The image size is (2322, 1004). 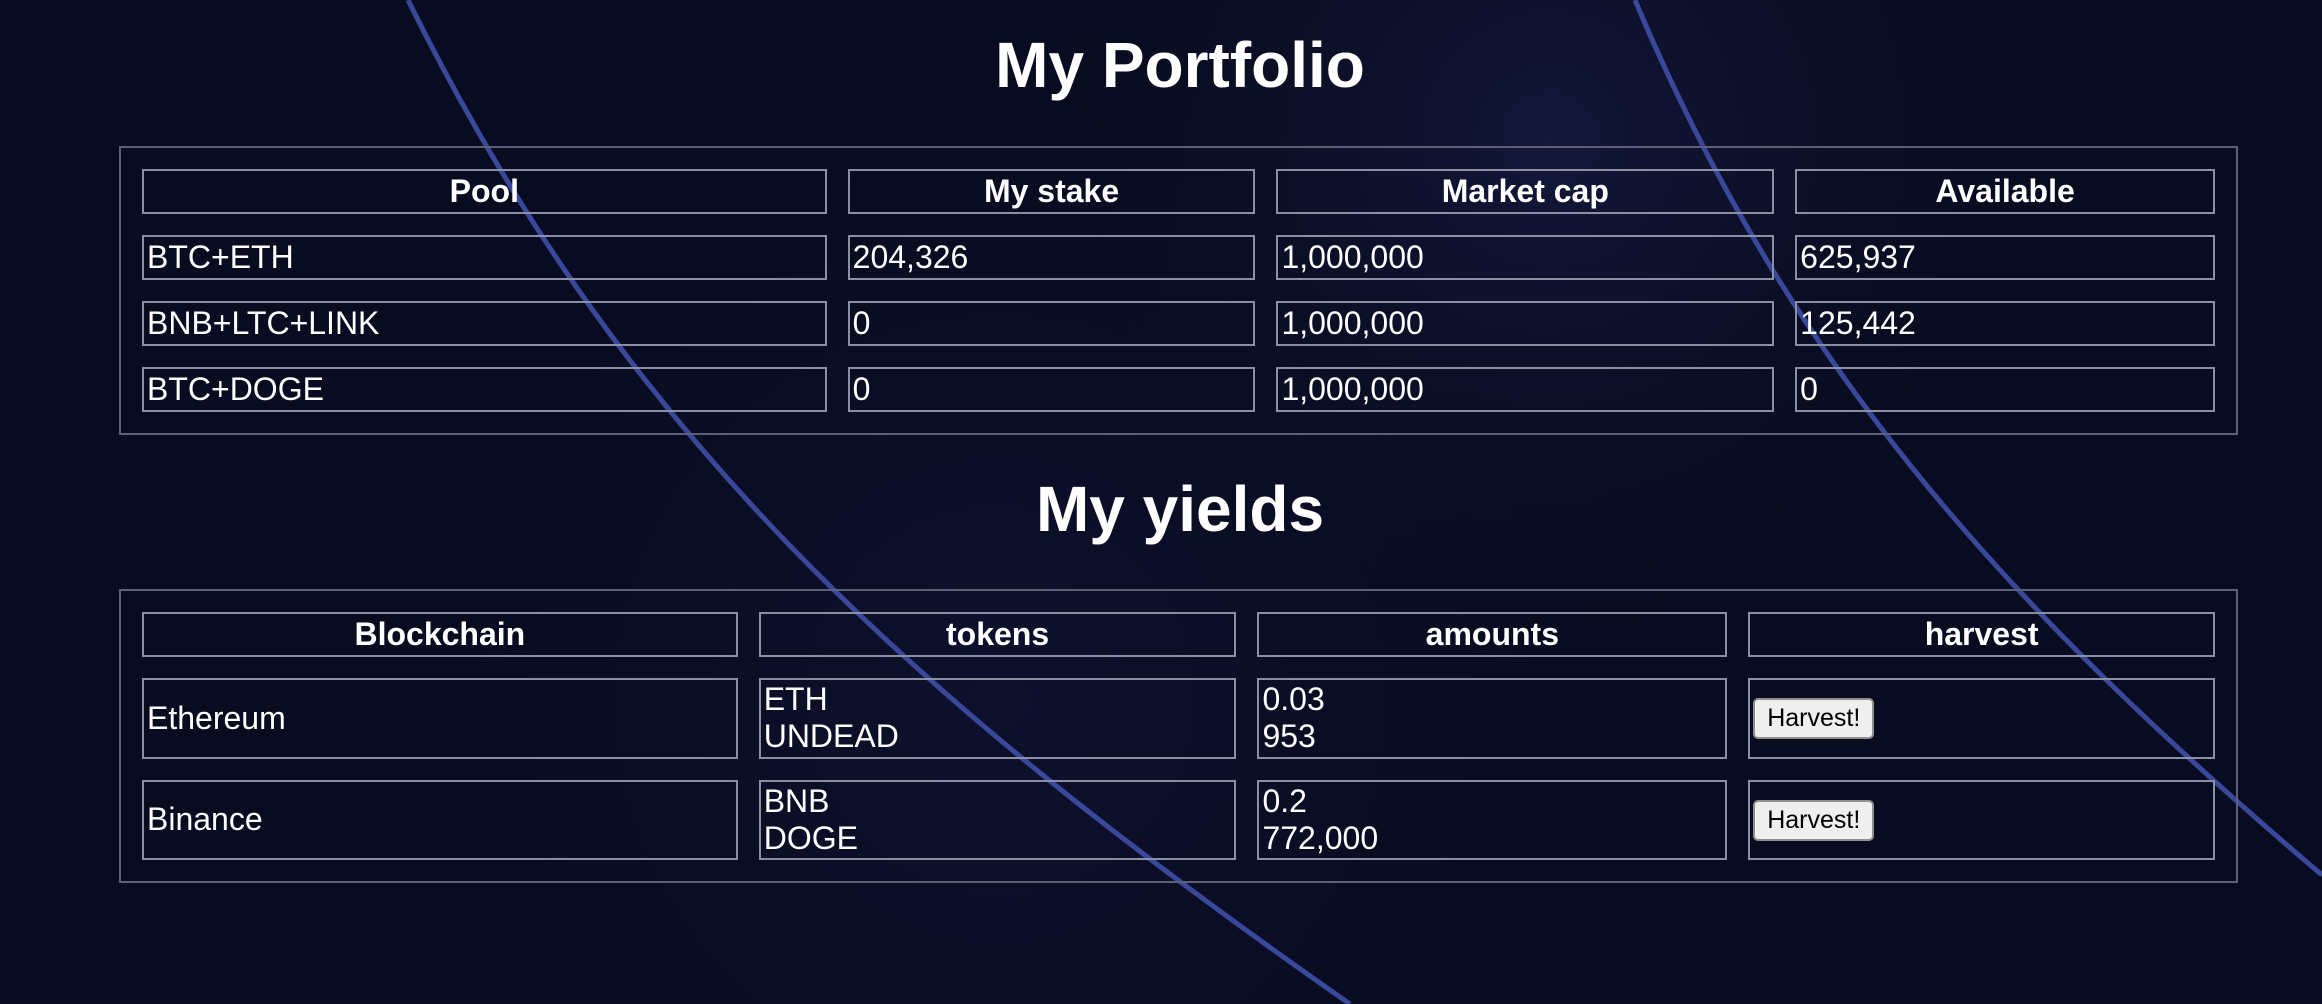 I want to click on column-header-my-stake: My stake, so click(x=1051, y=191).